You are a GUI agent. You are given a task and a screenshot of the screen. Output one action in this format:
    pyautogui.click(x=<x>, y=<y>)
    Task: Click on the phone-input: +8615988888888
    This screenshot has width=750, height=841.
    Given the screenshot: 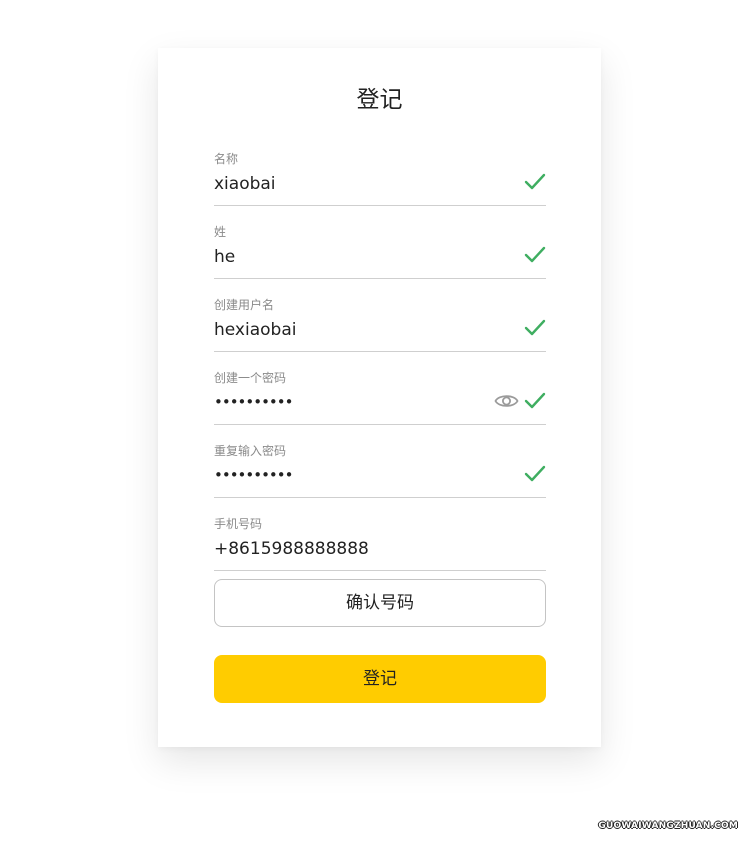 What is the action you would take?
    pyautogui.click(x=291, y=549)
    